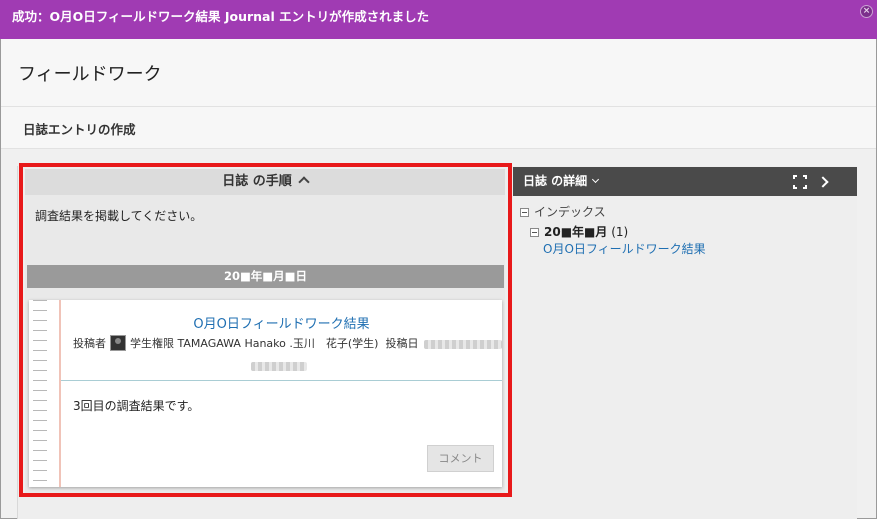  I want to click on notebook-spiral, so click(44, 393).